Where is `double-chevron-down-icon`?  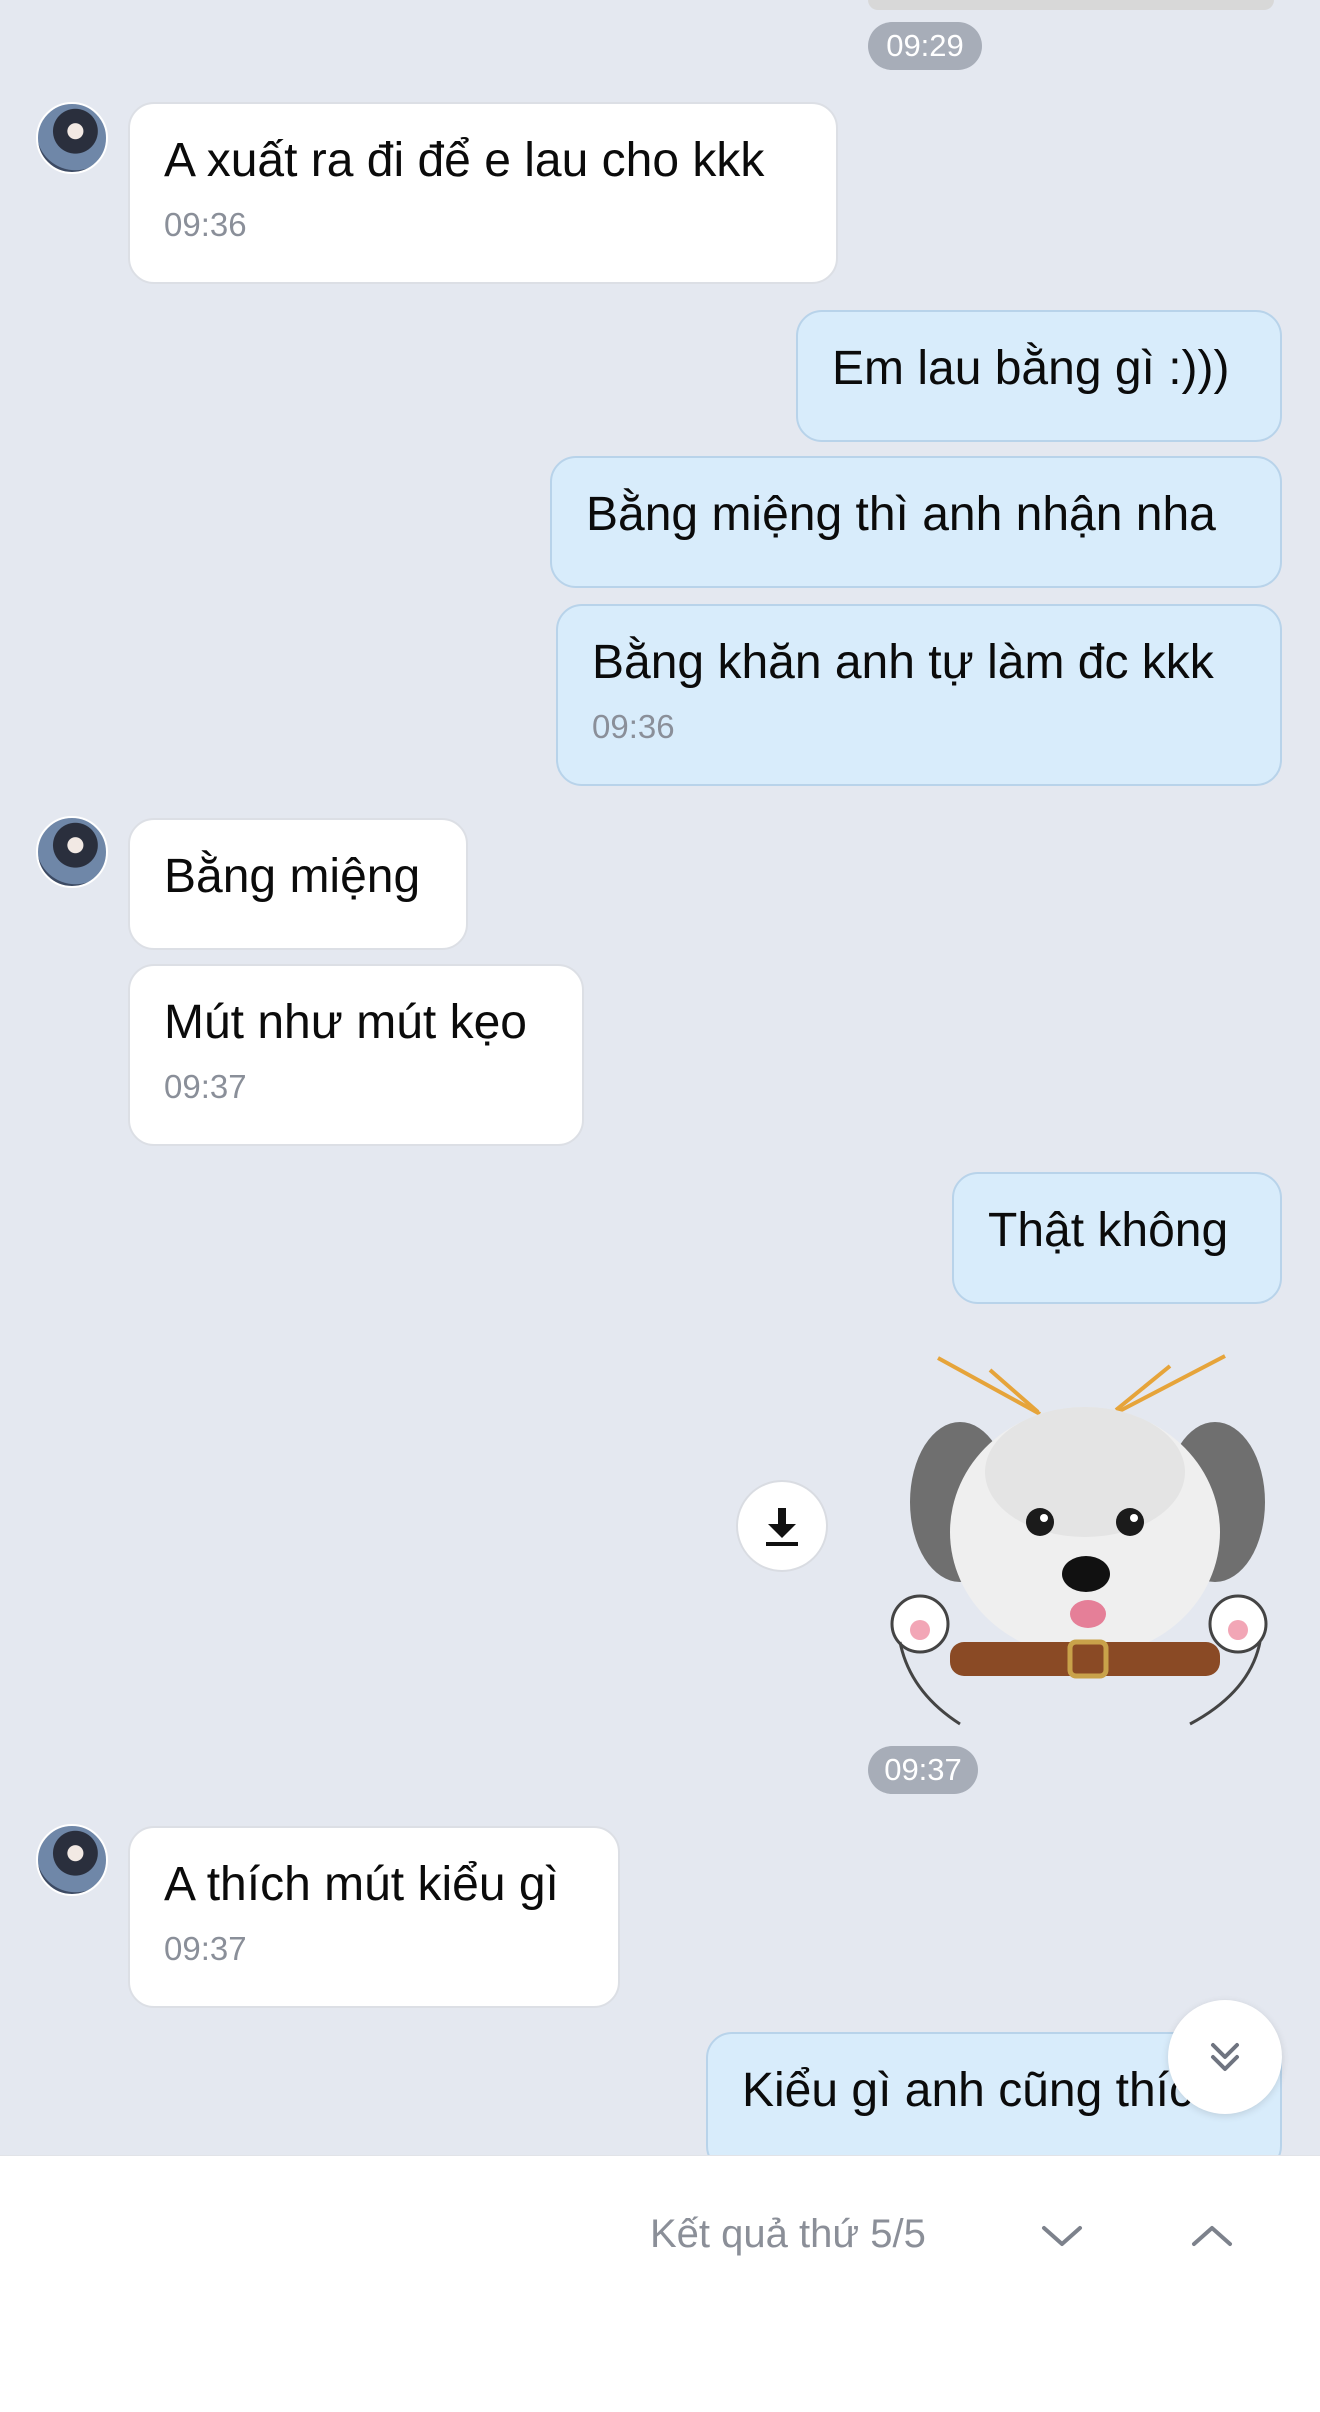
double-chevron-down-icon is located at coordinates (1225, 2057).